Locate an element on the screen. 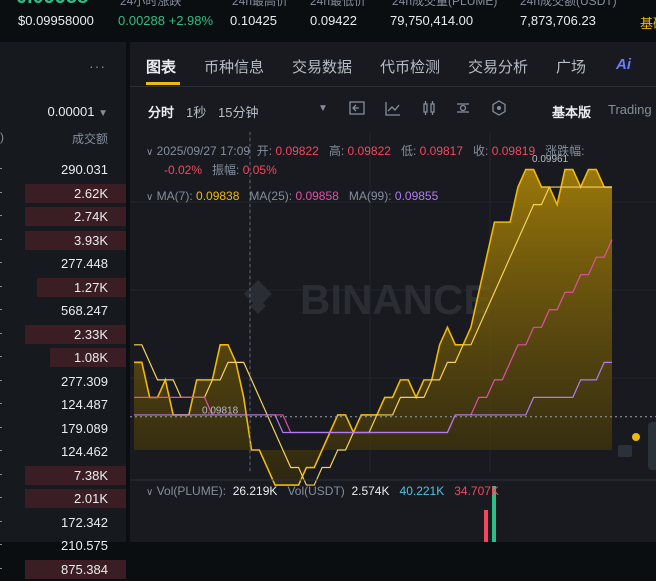 This screenshot has height=581, width=656. order-book-row: 2.62K is located at coordinates (63, 194).